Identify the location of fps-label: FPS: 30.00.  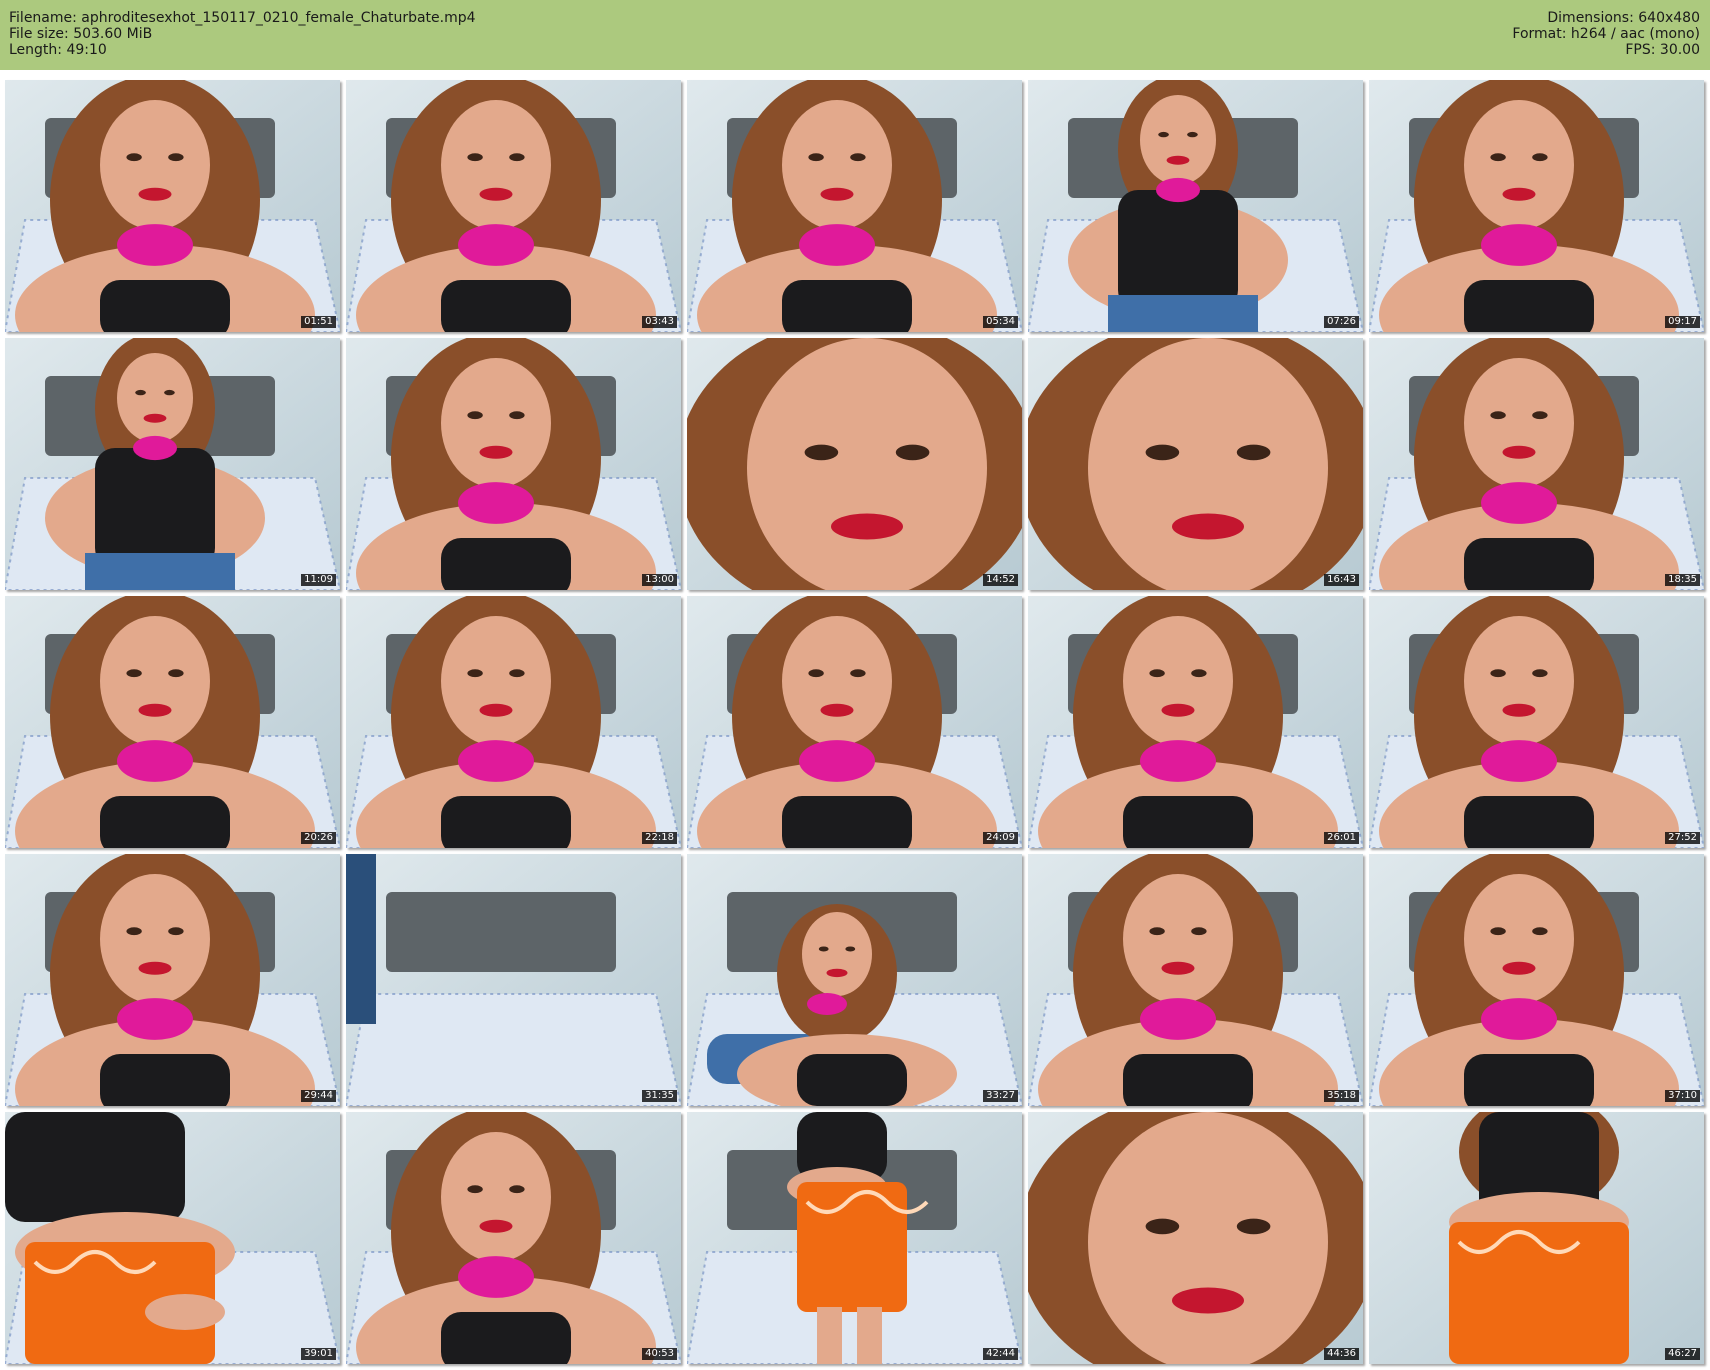
(1662, 50).